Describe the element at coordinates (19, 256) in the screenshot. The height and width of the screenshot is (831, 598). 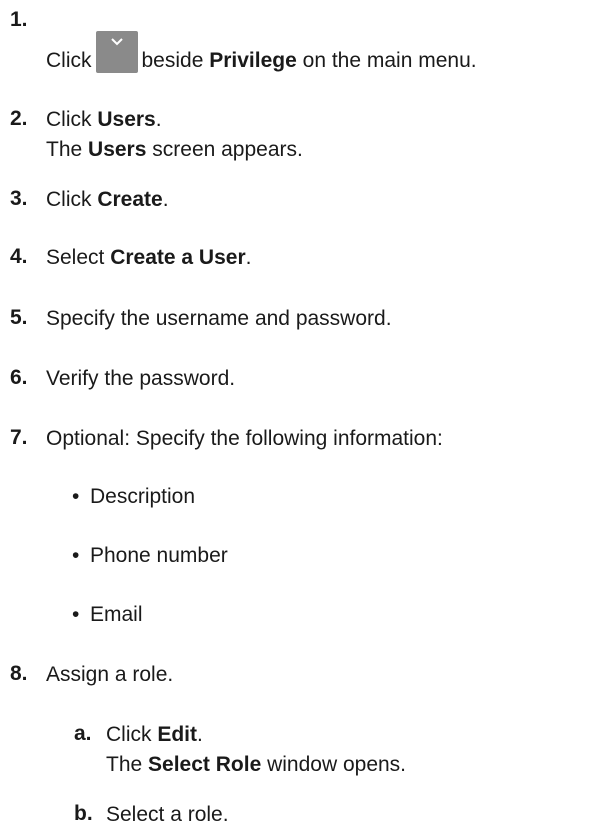
I see `step-number: 4.` at that location.